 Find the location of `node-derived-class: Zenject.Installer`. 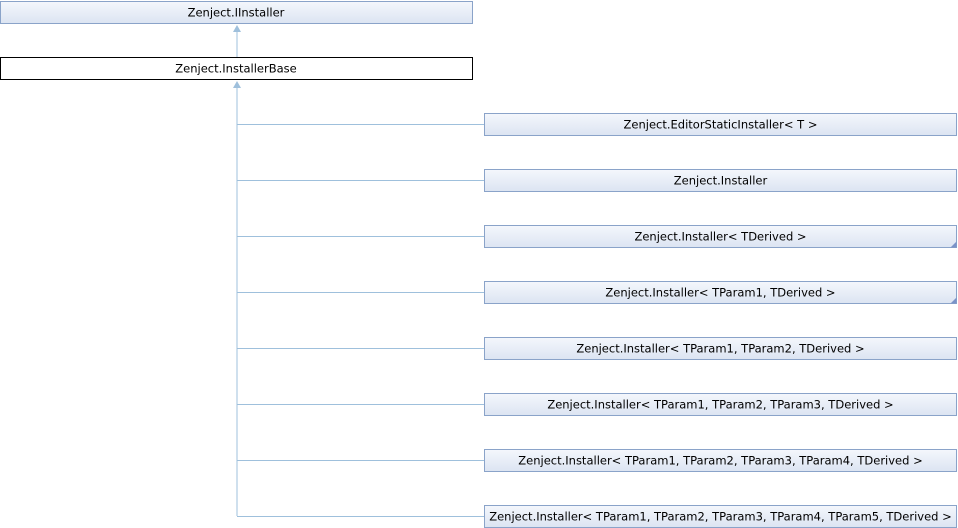

node-derived-class: Zenject.Installer is located at coordinates (720, 180).